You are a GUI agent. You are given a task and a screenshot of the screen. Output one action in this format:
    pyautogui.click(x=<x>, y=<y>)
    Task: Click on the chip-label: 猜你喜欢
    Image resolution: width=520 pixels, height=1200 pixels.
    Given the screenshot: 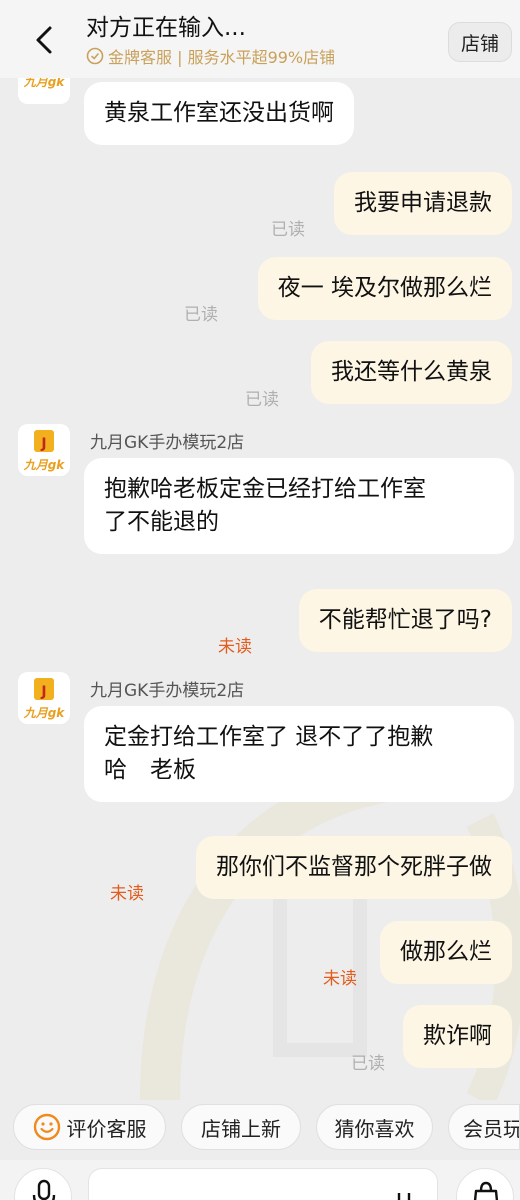 What is the action you would take?
    pyautogui.click(x=374, y=1128)
    